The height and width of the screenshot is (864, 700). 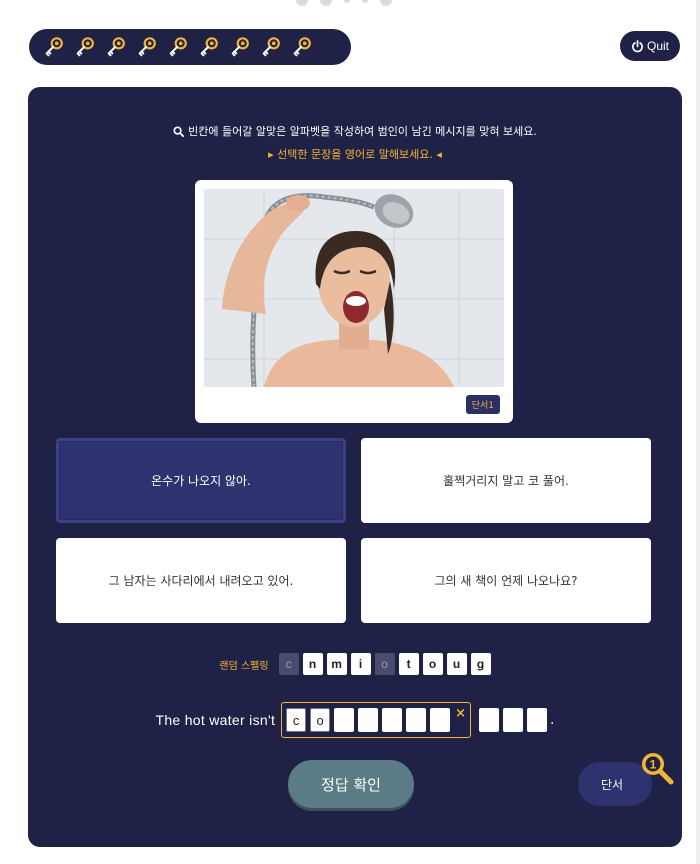 What do you see at coordinates (552, 720) in the screenshot?
I see `sentence-period: .` at bounding box center [552, 720].